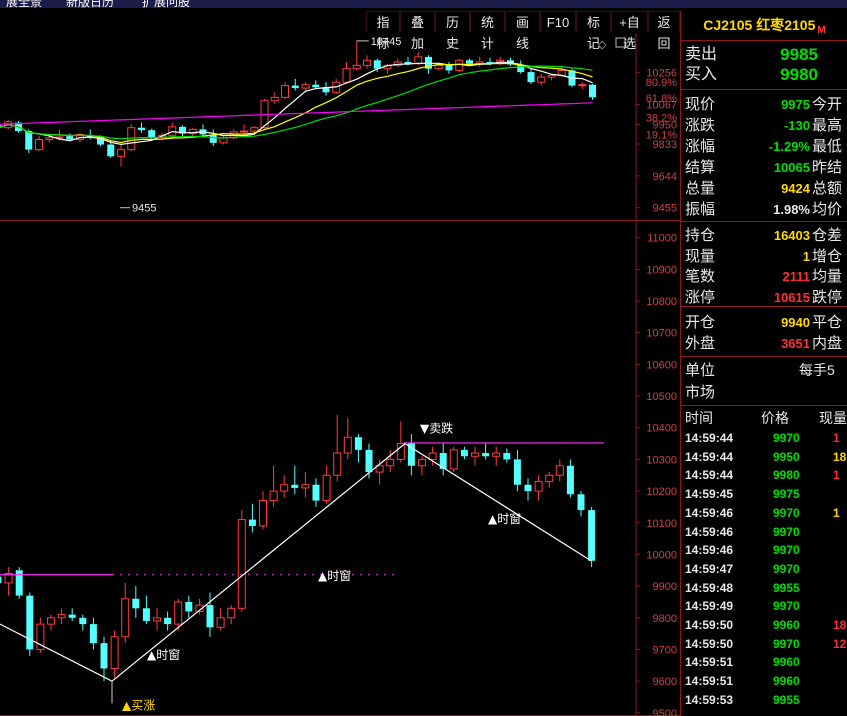 Image resolution: width=847 pixels, height=716 pixels. I want to click on bid-row: 买入 9980, so click(764, 74).